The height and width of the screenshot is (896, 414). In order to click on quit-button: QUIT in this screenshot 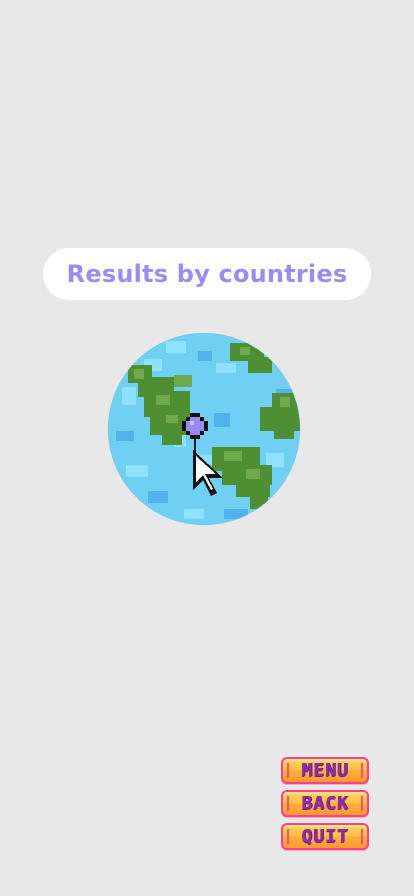, I will do `click(325, 836)`.